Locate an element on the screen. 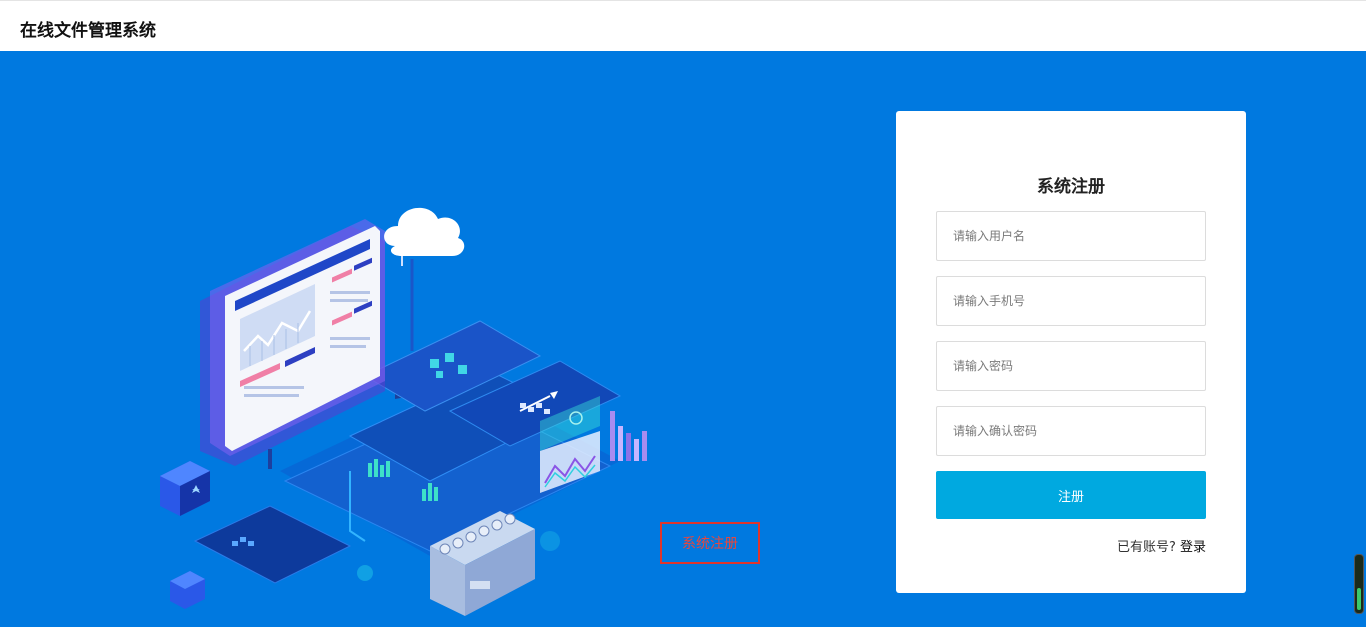  password-input is located at coordinates (1071, 366).